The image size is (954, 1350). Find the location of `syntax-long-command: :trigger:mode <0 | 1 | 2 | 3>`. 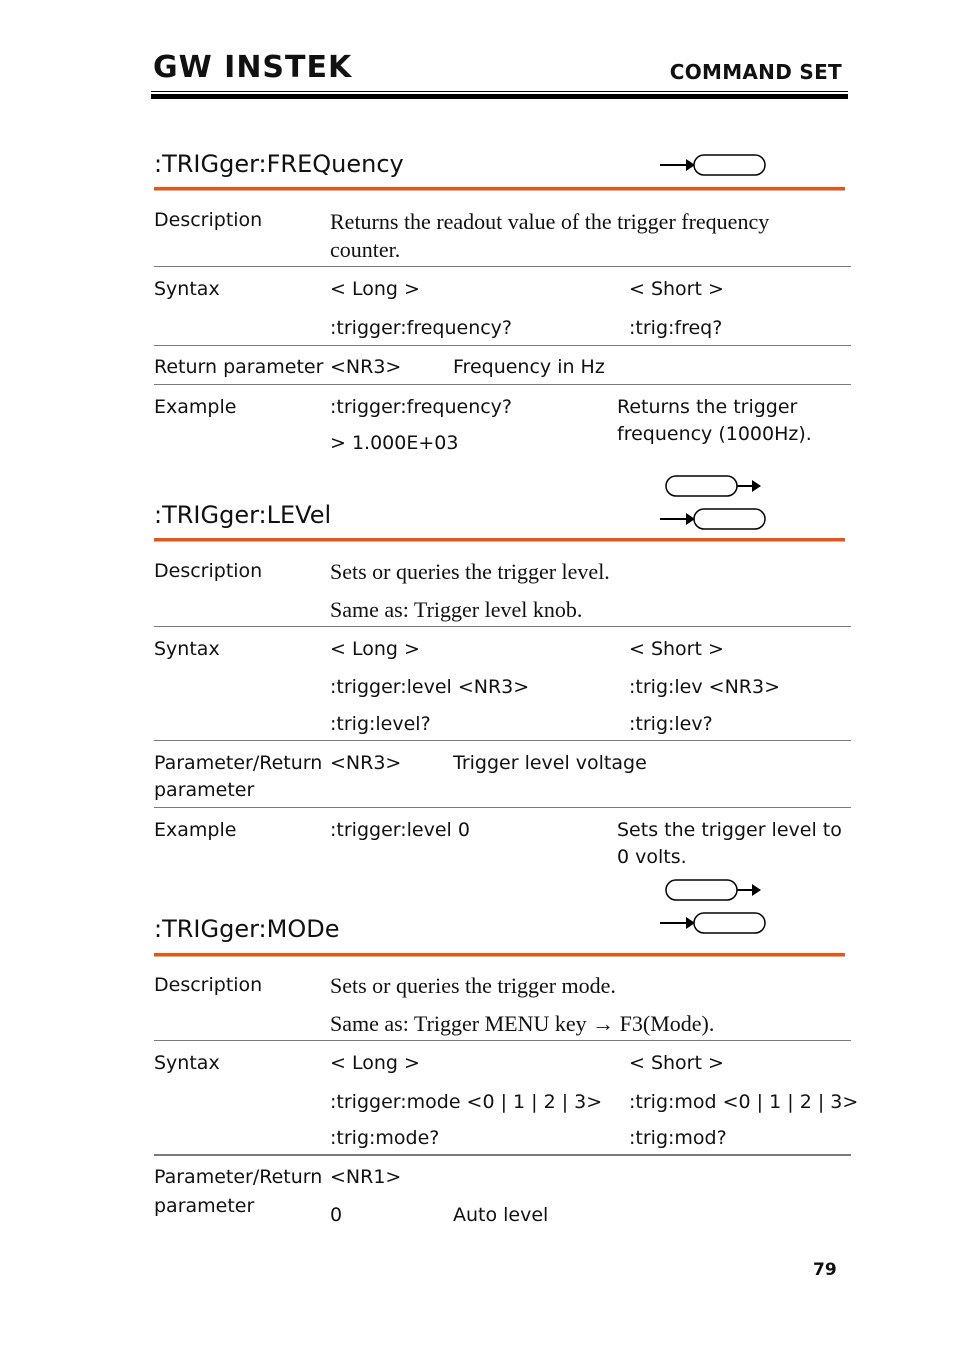

syntax-long-command: :trigger:mode <0 | 1 | 2 | 3> is located at coordinates (466, 1102).